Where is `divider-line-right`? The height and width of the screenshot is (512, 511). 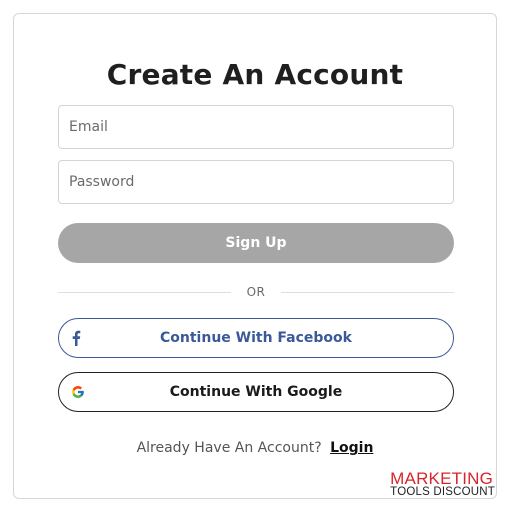 divider-line-right is located at coordinates (368, 292).